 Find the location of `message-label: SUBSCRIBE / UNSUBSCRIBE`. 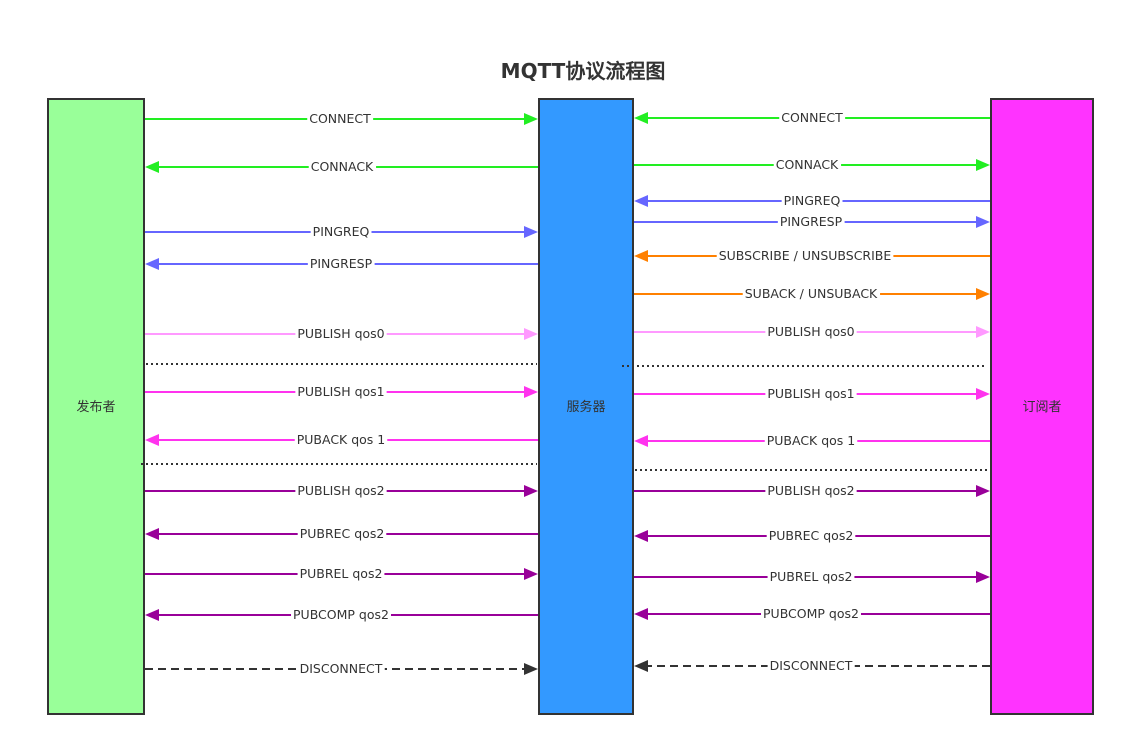

message-label: SUBSCRIBE / UNSUBSCRIBE is located at coordinates (805, 255).